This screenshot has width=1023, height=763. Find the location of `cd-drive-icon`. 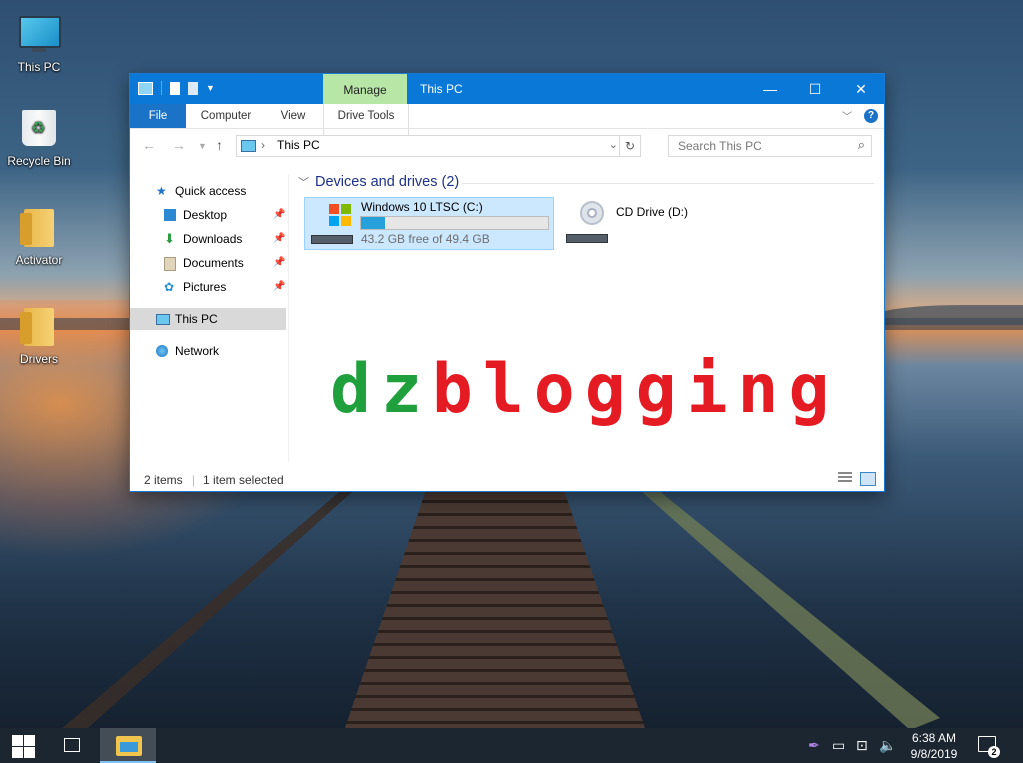

cd-drive-icon is located at coordinates (592, 213).